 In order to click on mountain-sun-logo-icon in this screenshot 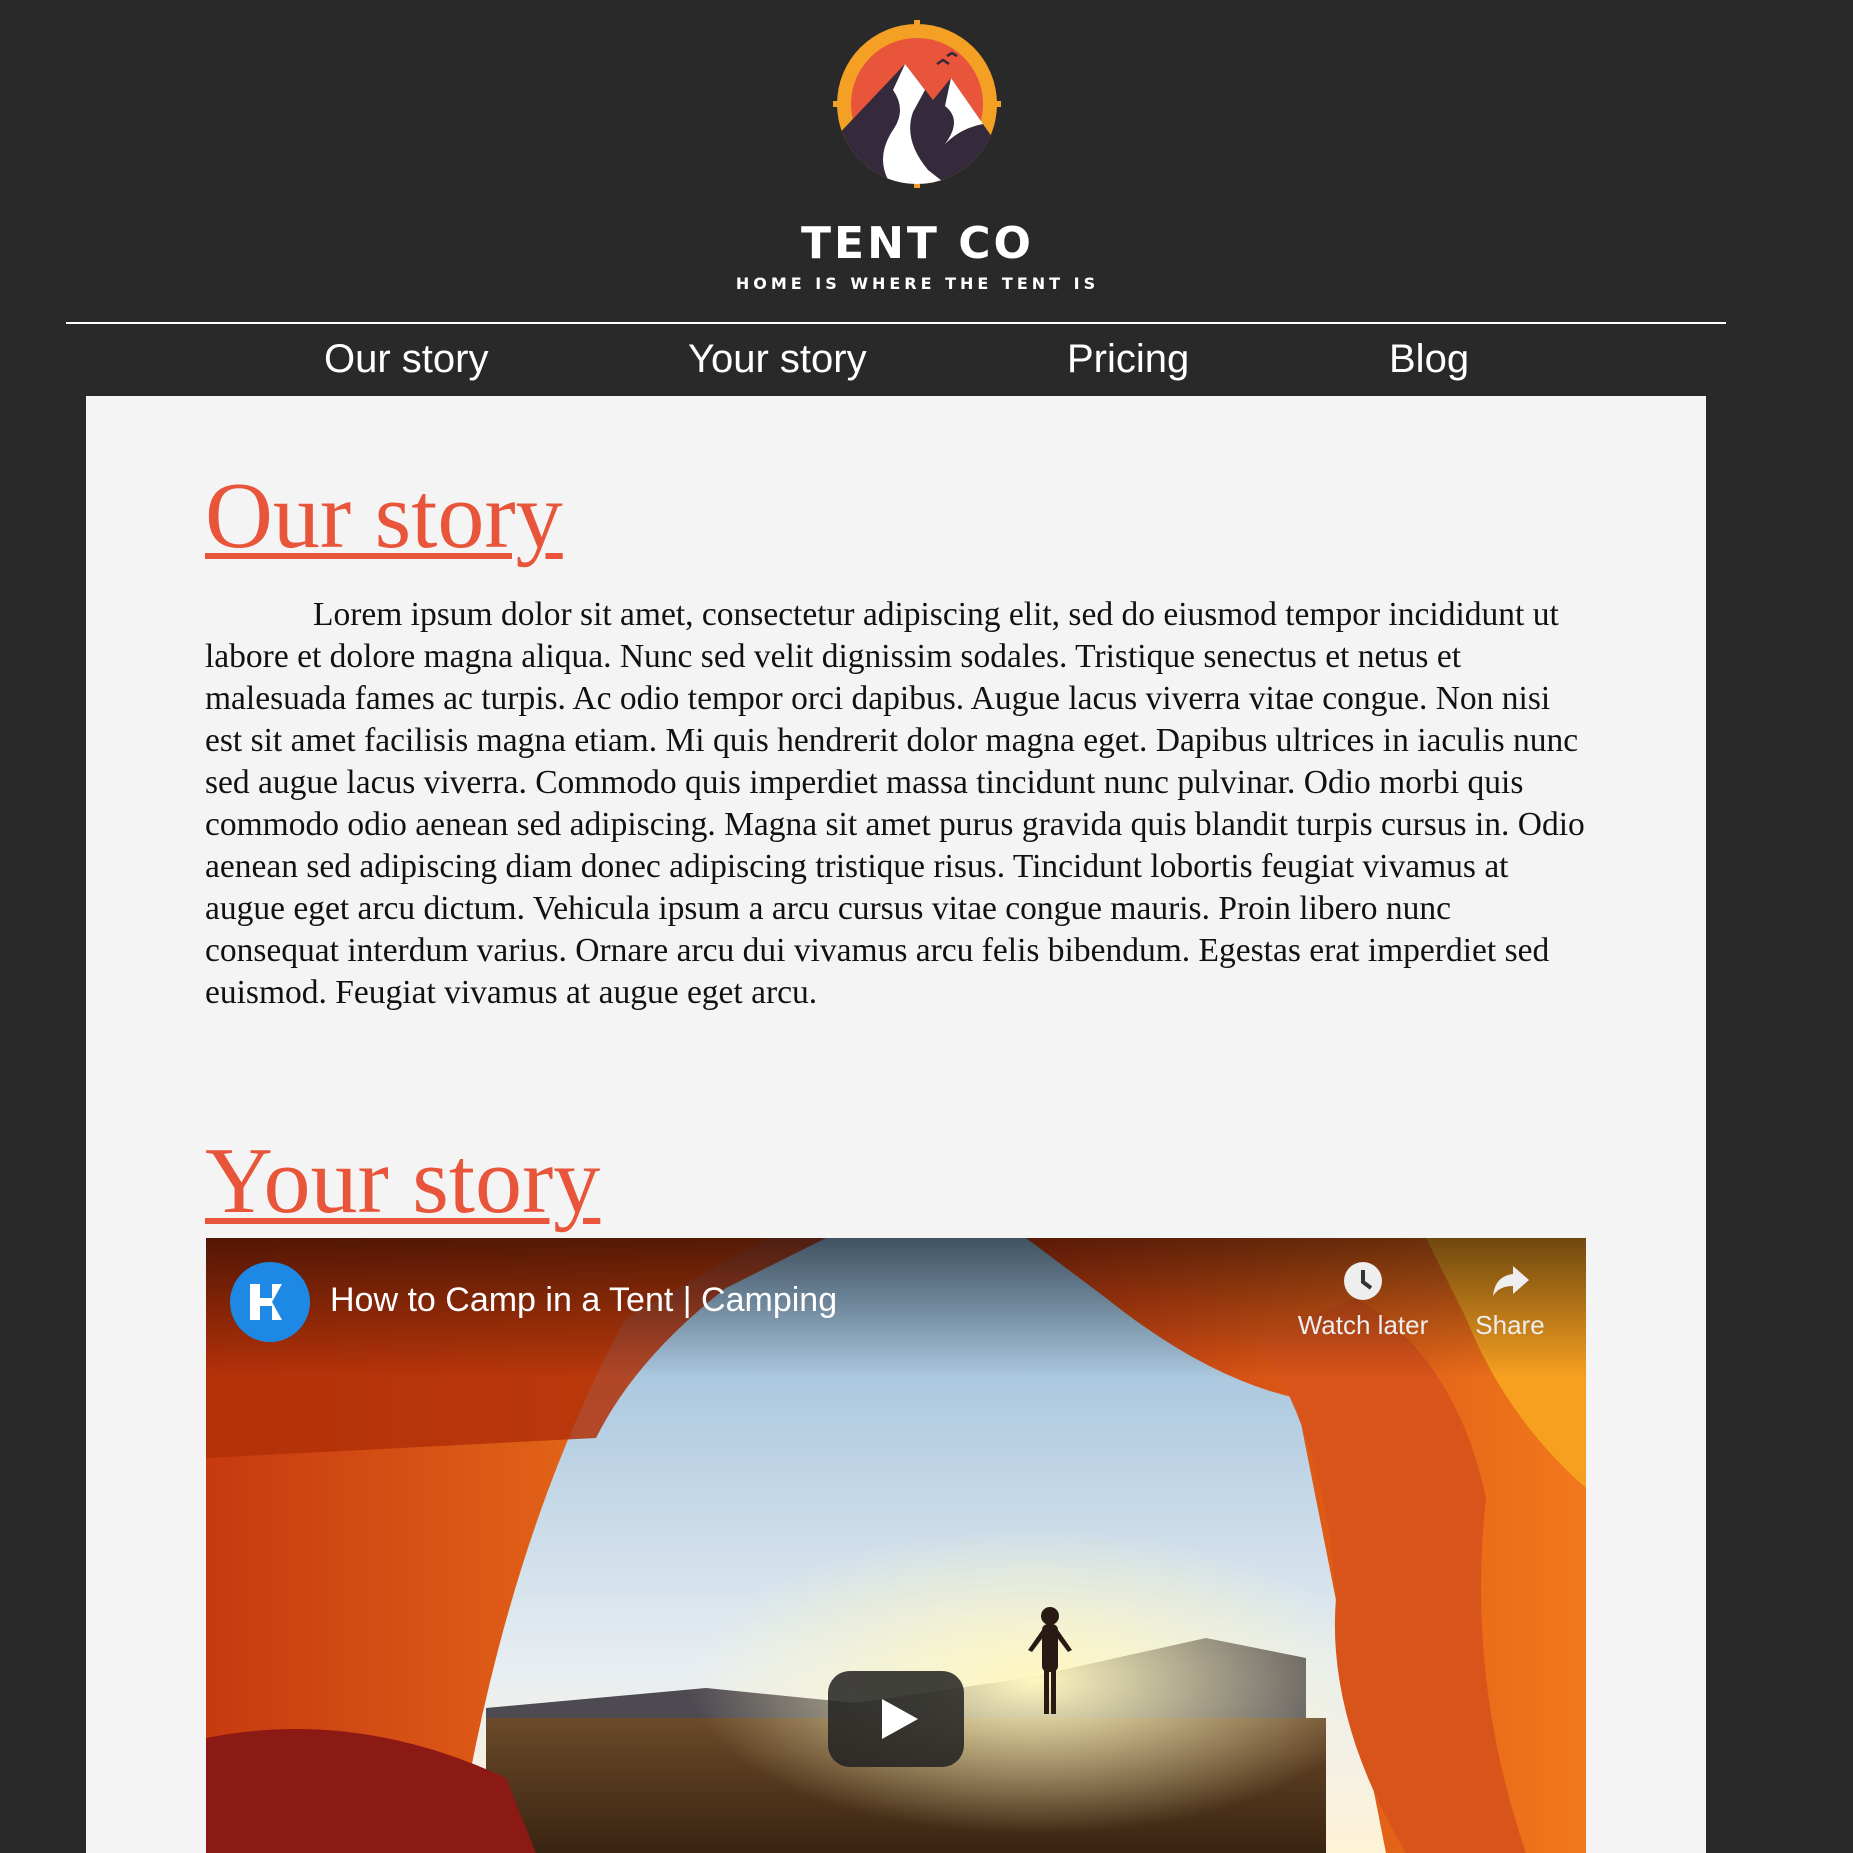, I will do `click(917, 104)`.